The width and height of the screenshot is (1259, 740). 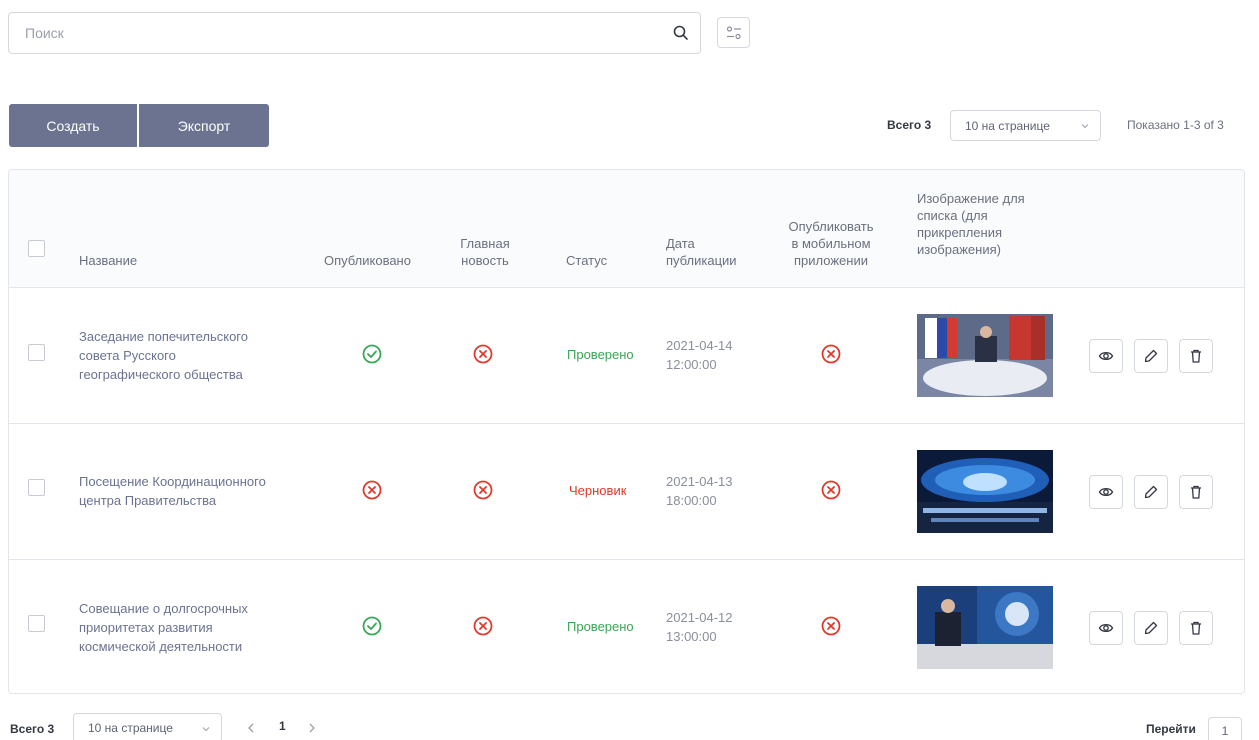 I want to click on filter-settings-button, so click(x=733, y=32).